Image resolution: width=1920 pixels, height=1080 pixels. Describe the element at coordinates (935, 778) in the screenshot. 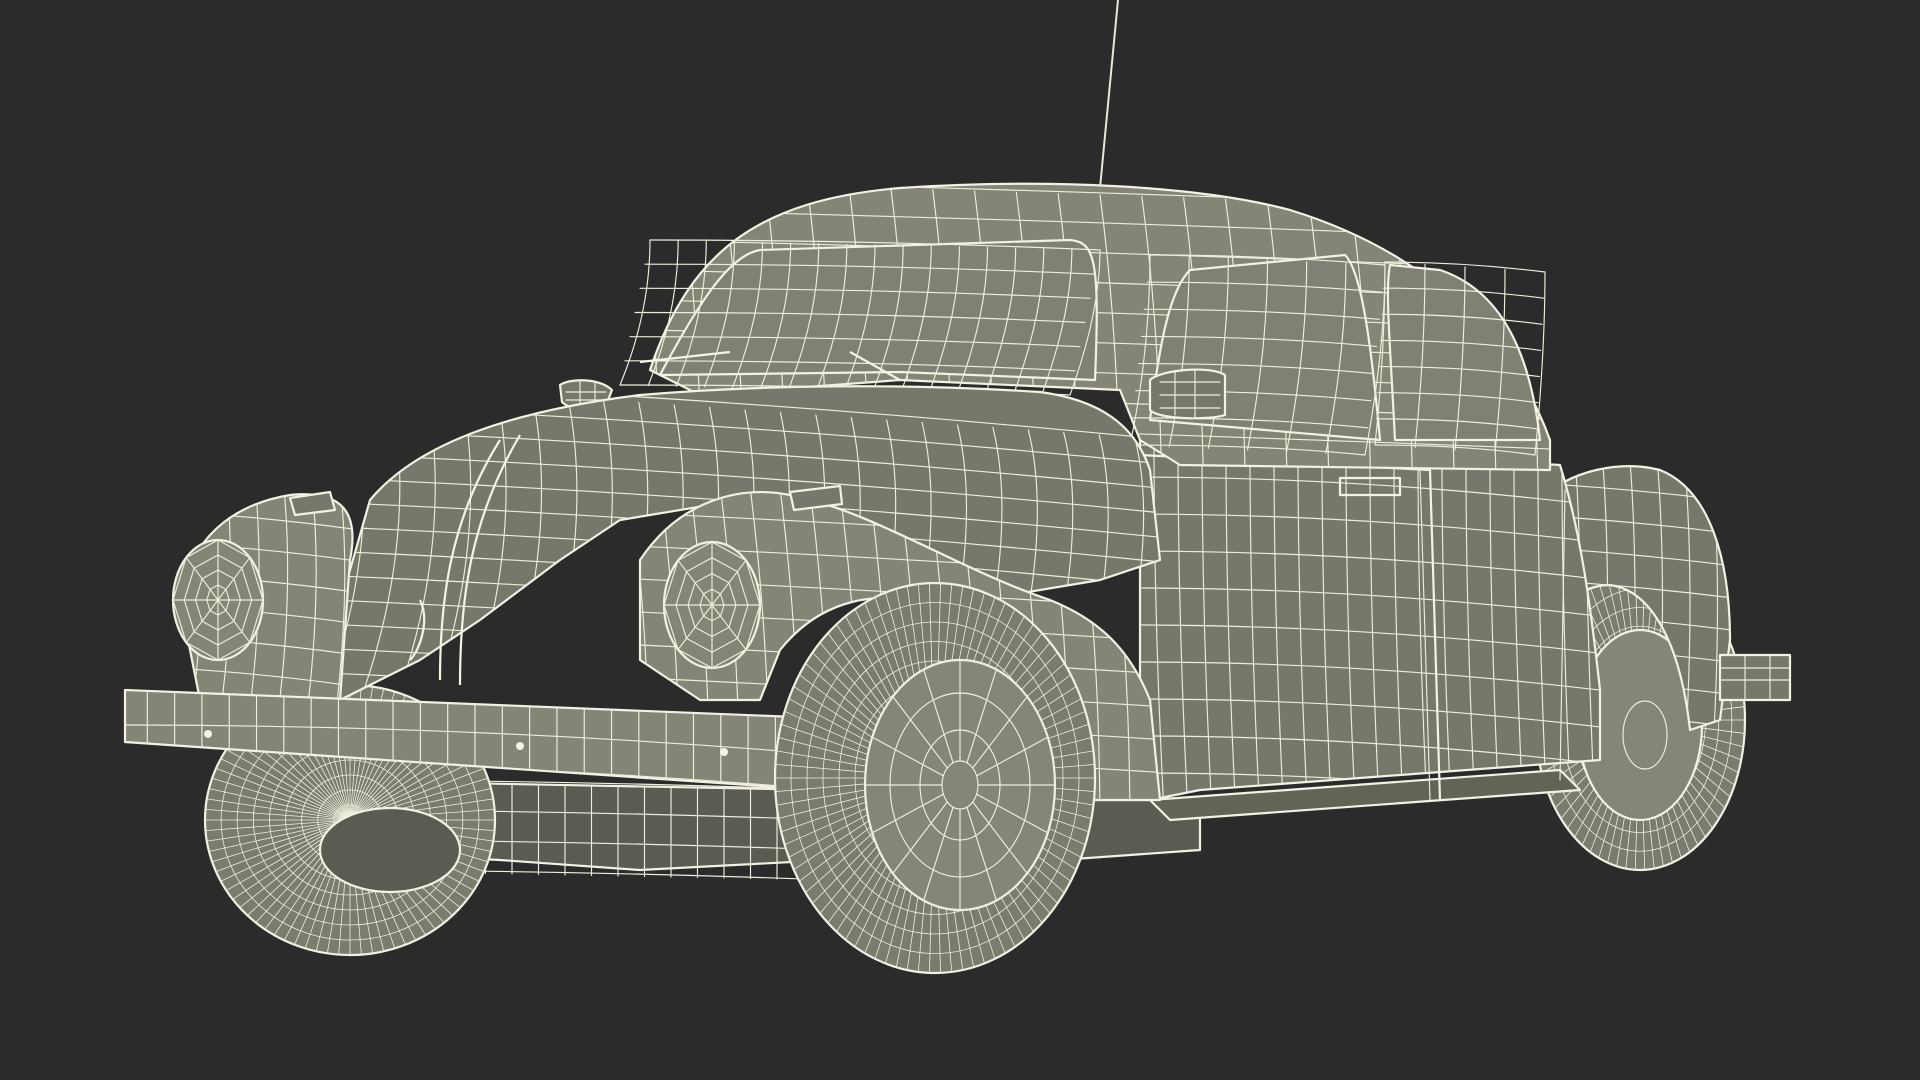

I see `front-right-tire` at that location.